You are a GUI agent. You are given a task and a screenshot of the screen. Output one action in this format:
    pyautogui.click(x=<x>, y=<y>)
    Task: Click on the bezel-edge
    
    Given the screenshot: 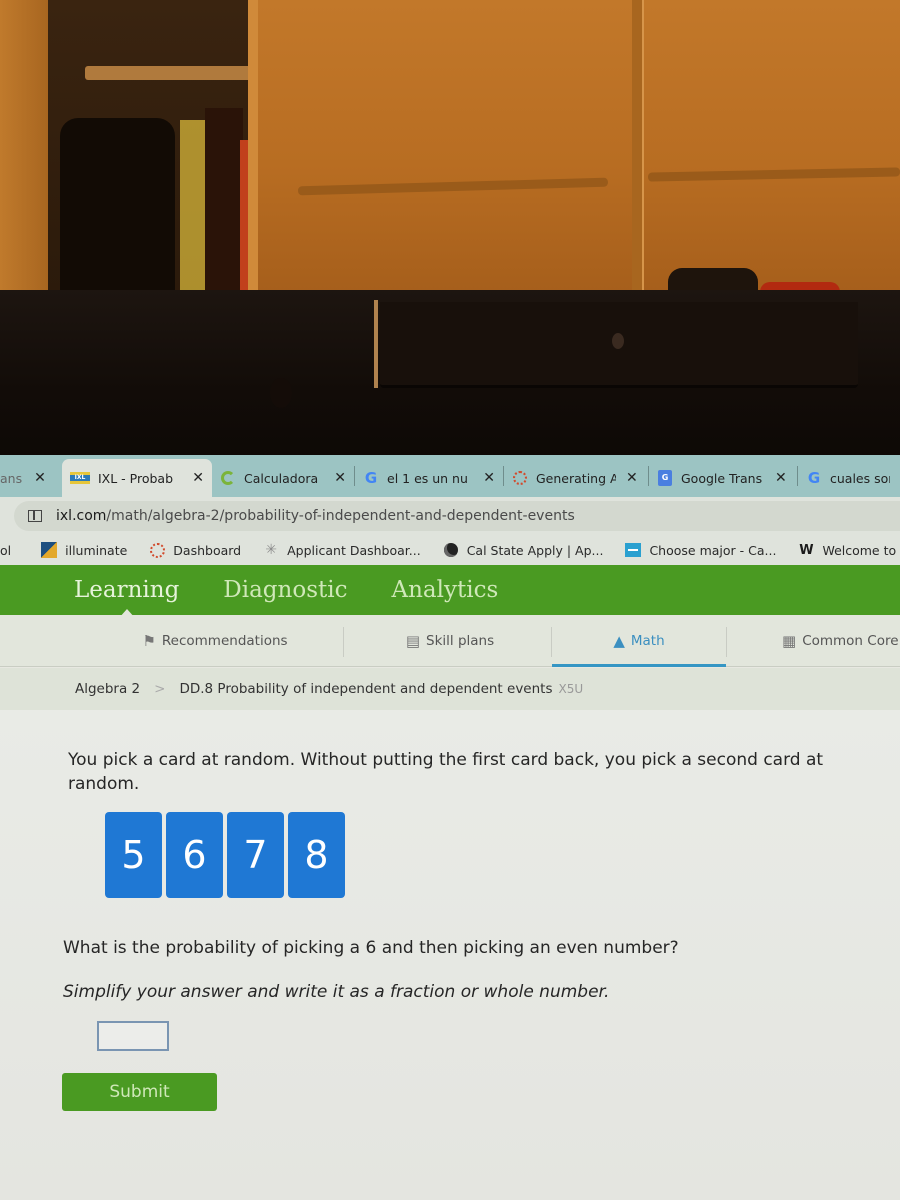 What is the action you would take?
    pyautogui.click(x=376, y=344)
    